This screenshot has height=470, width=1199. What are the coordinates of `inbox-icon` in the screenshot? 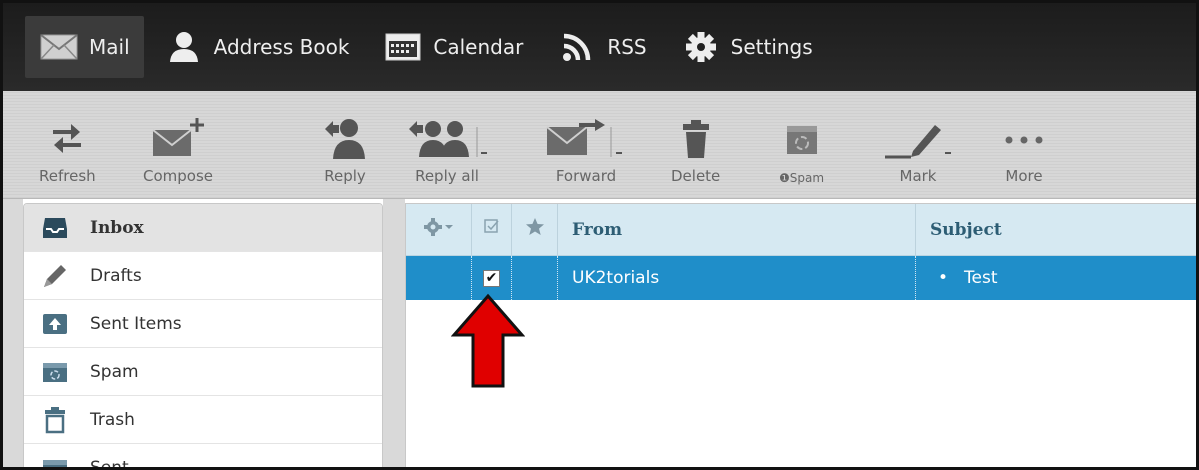 It's located at (55, 228).